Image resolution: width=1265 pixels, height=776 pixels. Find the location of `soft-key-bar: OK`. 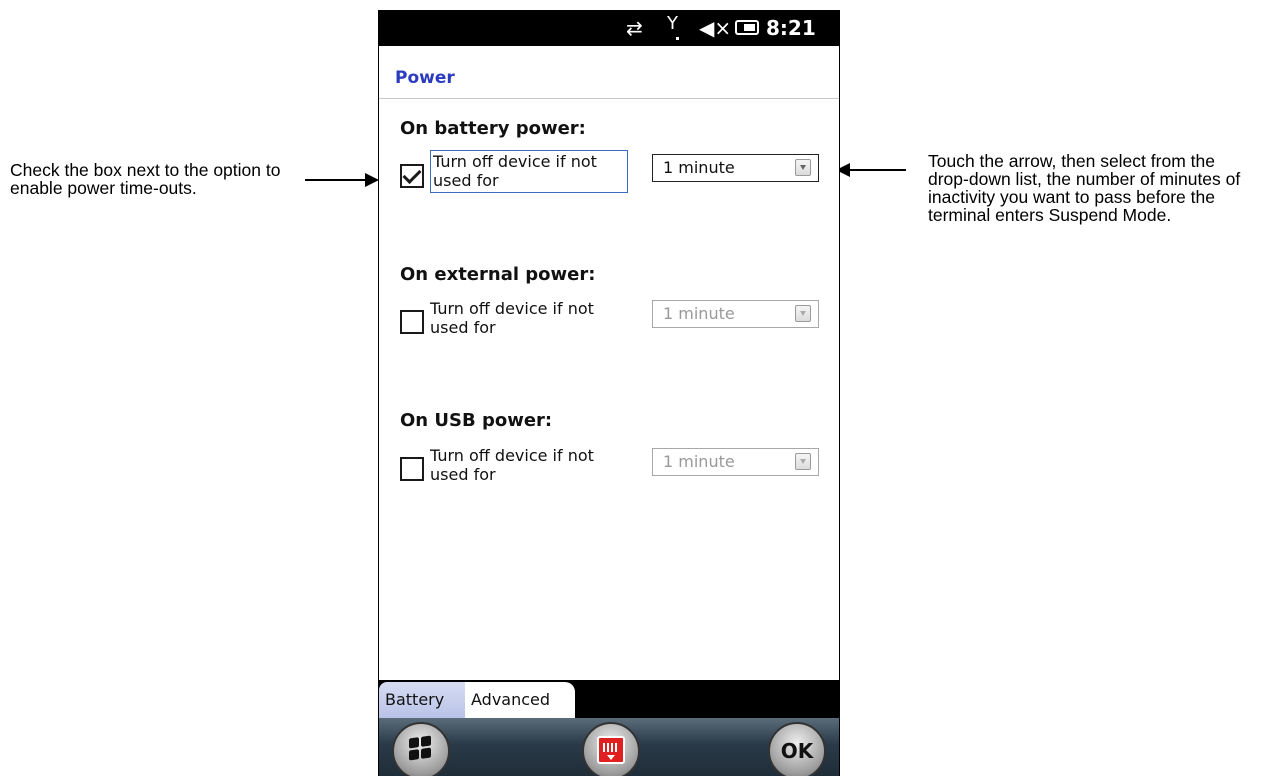

soft-key-bar: OK is located at coordinates (609, 747).